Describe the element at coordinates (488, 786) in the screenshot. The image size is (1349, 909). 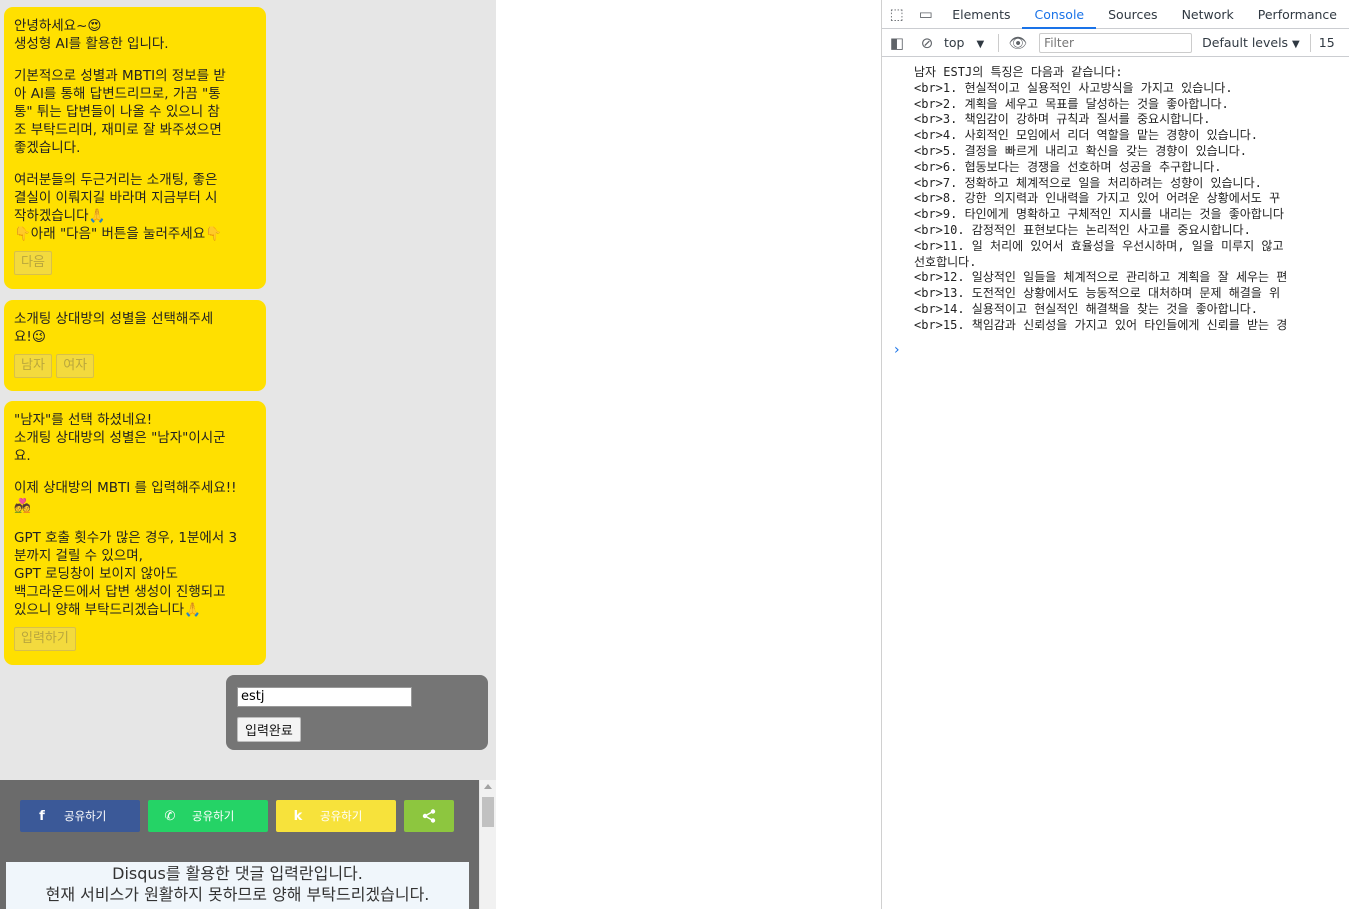
I see `scroll-up-icon` at that location.